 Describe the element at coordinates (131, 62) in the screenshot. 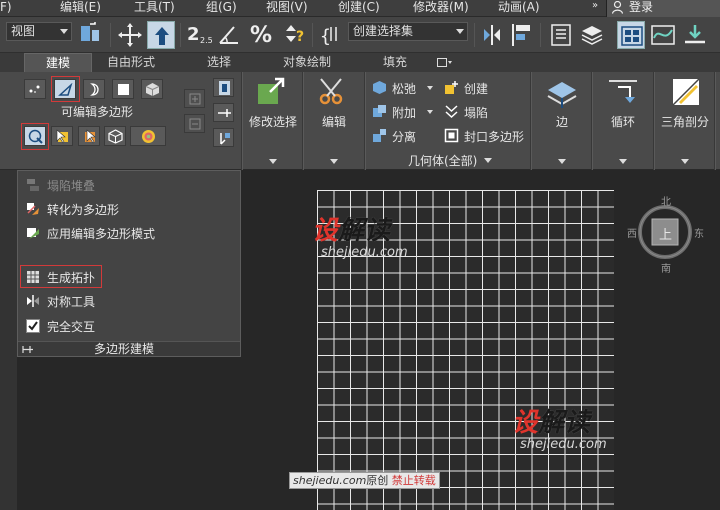

I see `tab-freeform: 自由形式` at that location.